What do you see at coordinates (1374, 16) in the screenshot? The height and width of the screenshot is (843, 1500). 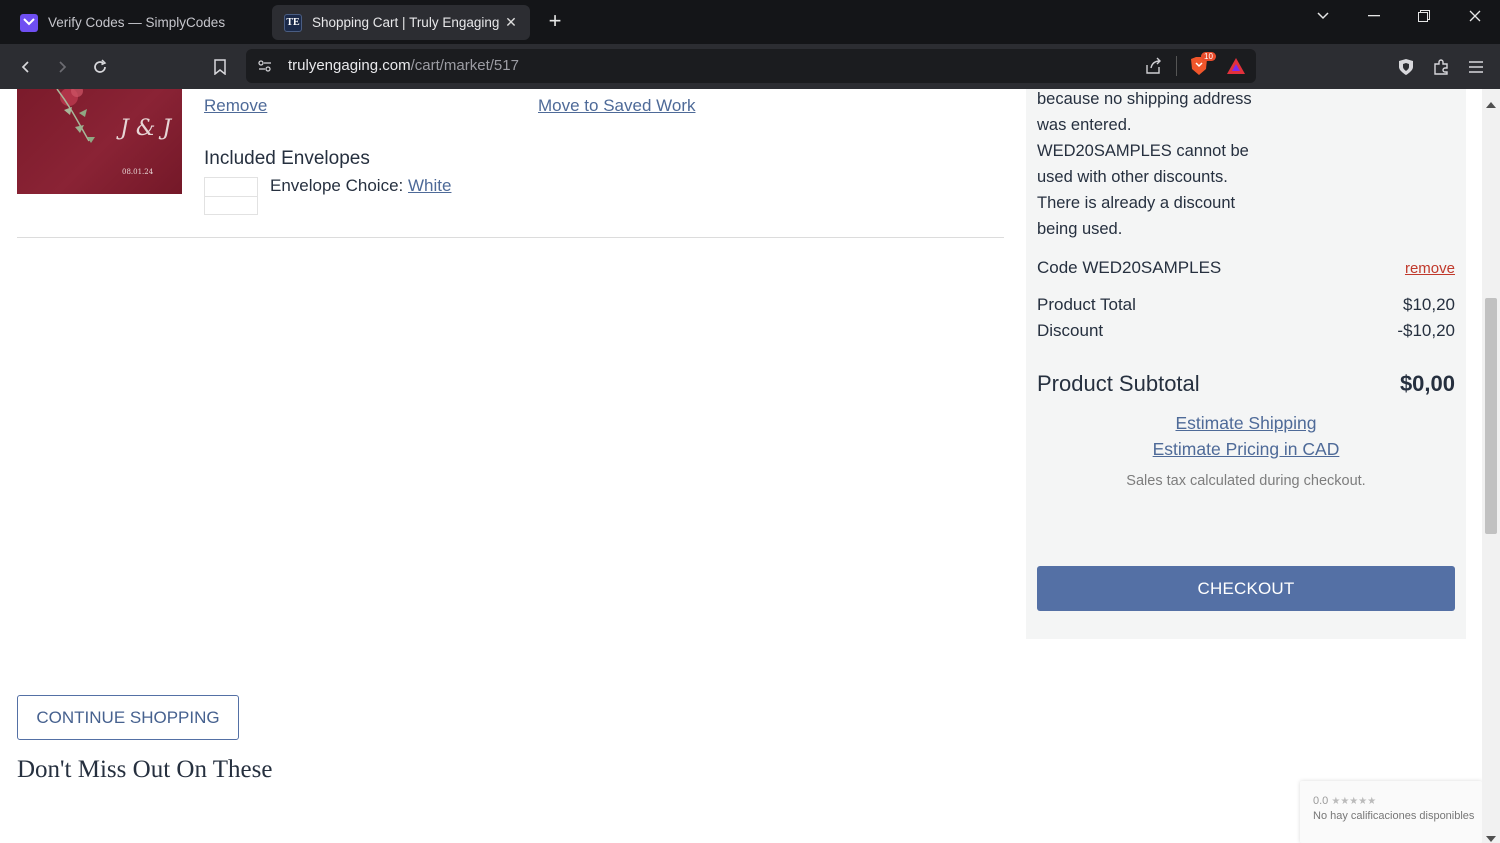 I see `minimize-button` at bounding box center [1374, 16].